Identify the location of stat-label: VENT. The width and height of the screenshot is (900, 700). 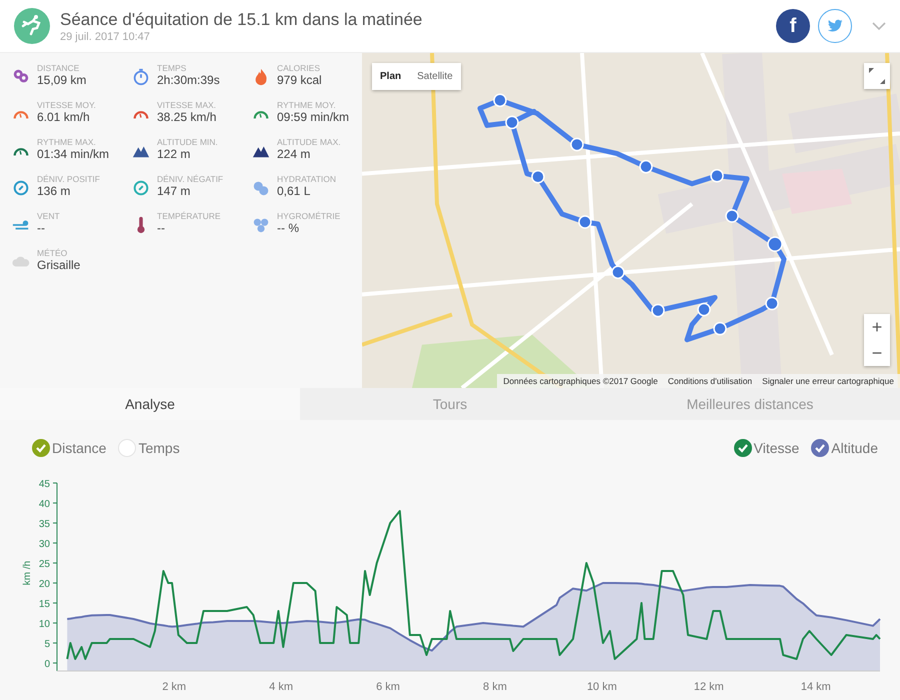
(48, 216).